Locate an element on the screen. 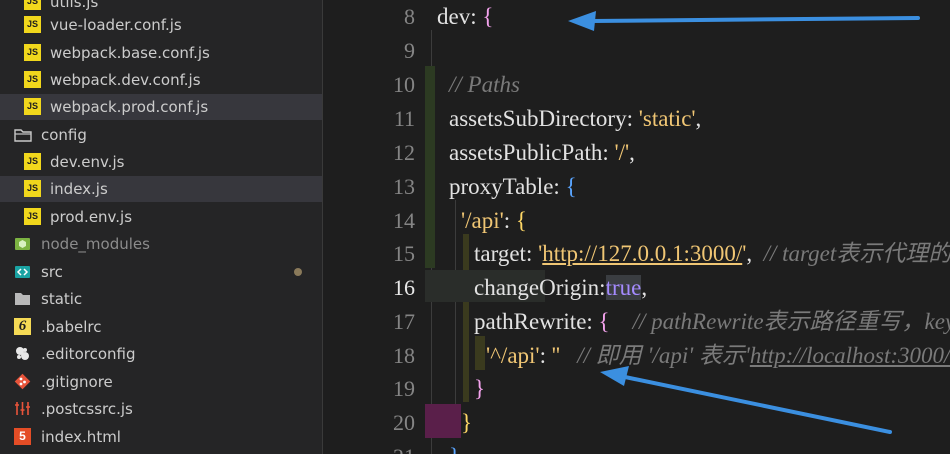 Image resolution: width=950 pixels, height=454 pixels. arrow-bottom is located at coordinates (746, 400).